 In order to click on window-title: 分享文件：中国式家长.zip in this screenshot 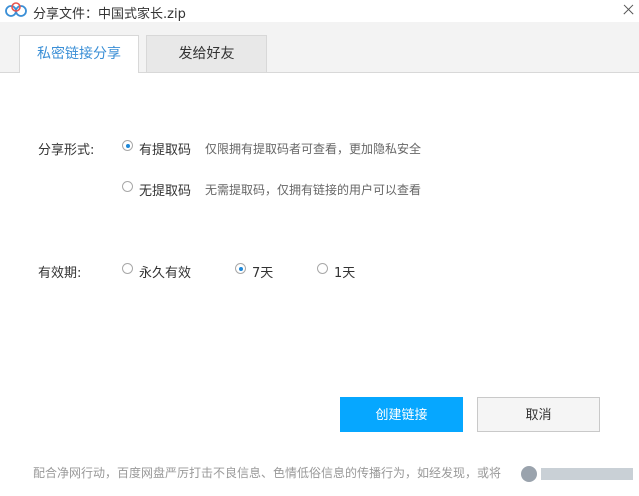, I will do `click(109, 14)`.